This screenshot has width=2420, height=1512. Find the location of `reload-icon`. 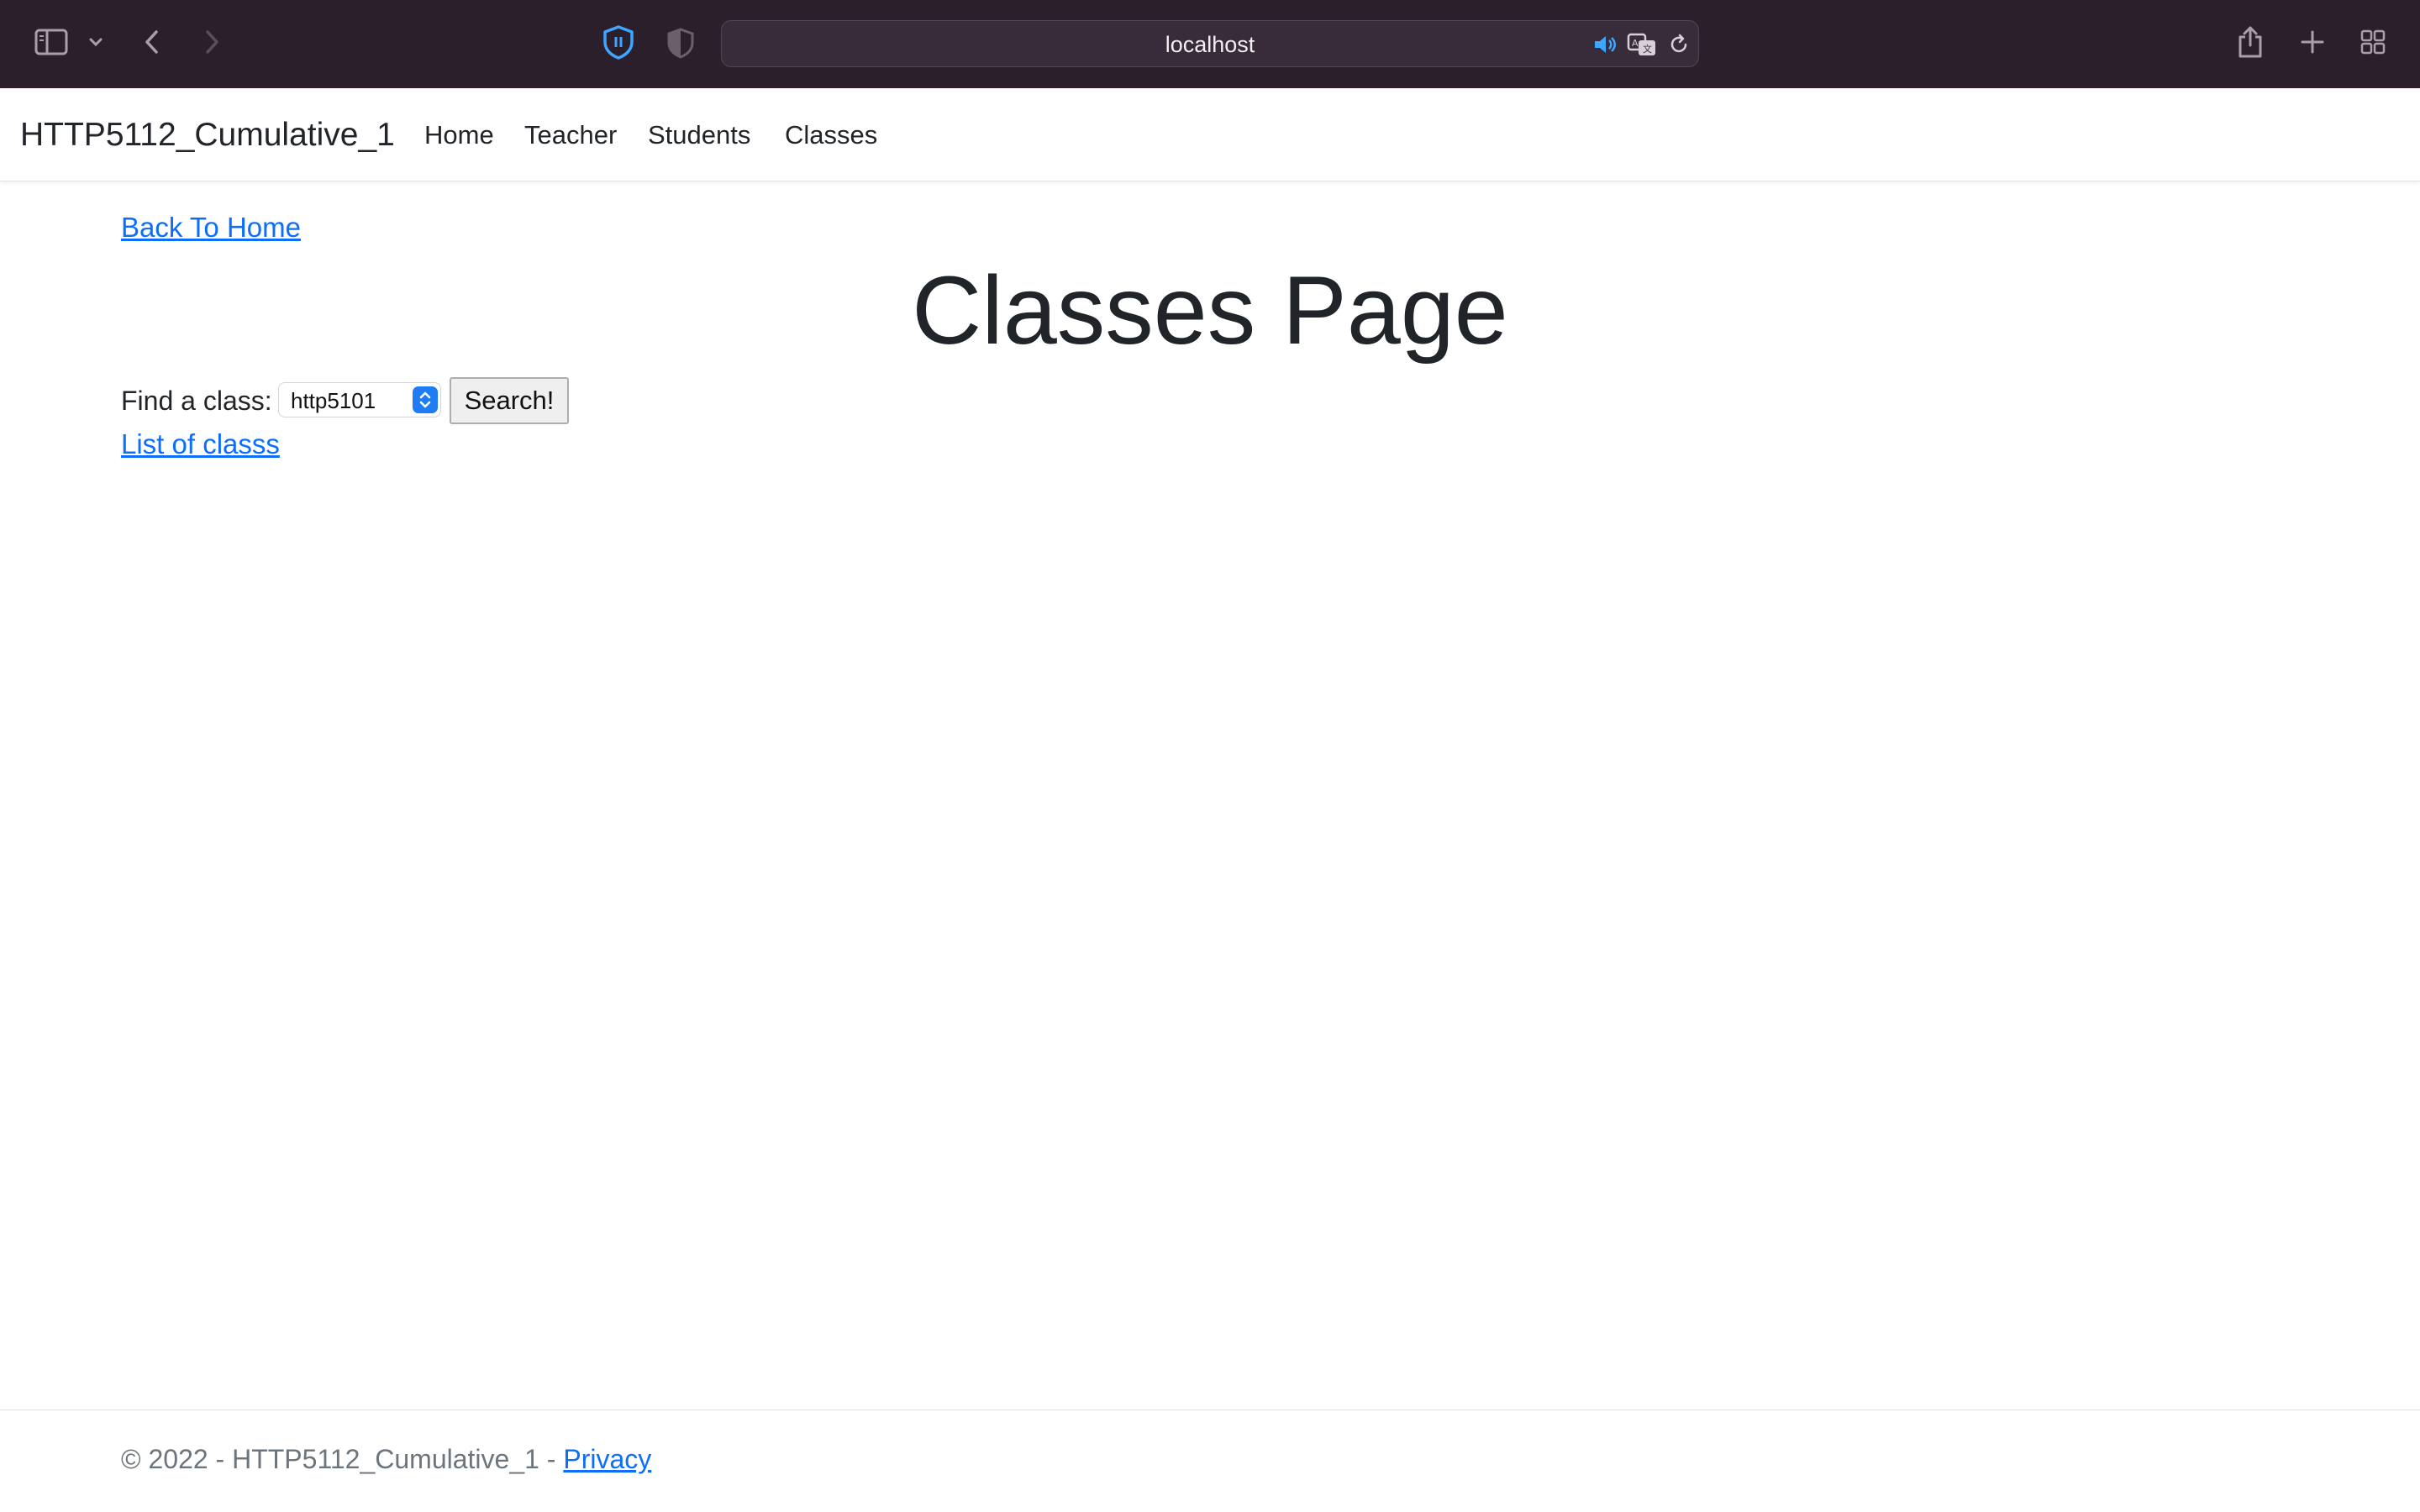

reload-icon is located at coordinates (1679, 44).